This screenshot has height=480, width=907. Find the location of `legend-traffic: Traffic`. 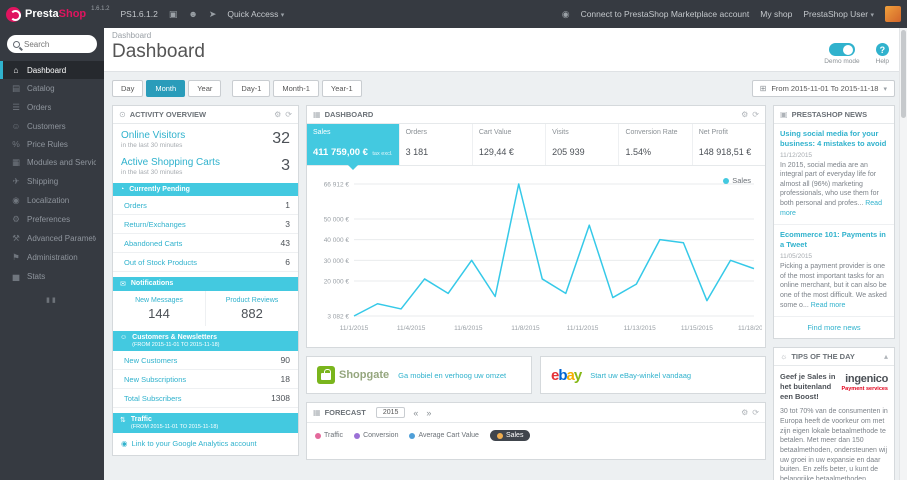

legend-traffic: Traffic is located at coordinates (329, 435).